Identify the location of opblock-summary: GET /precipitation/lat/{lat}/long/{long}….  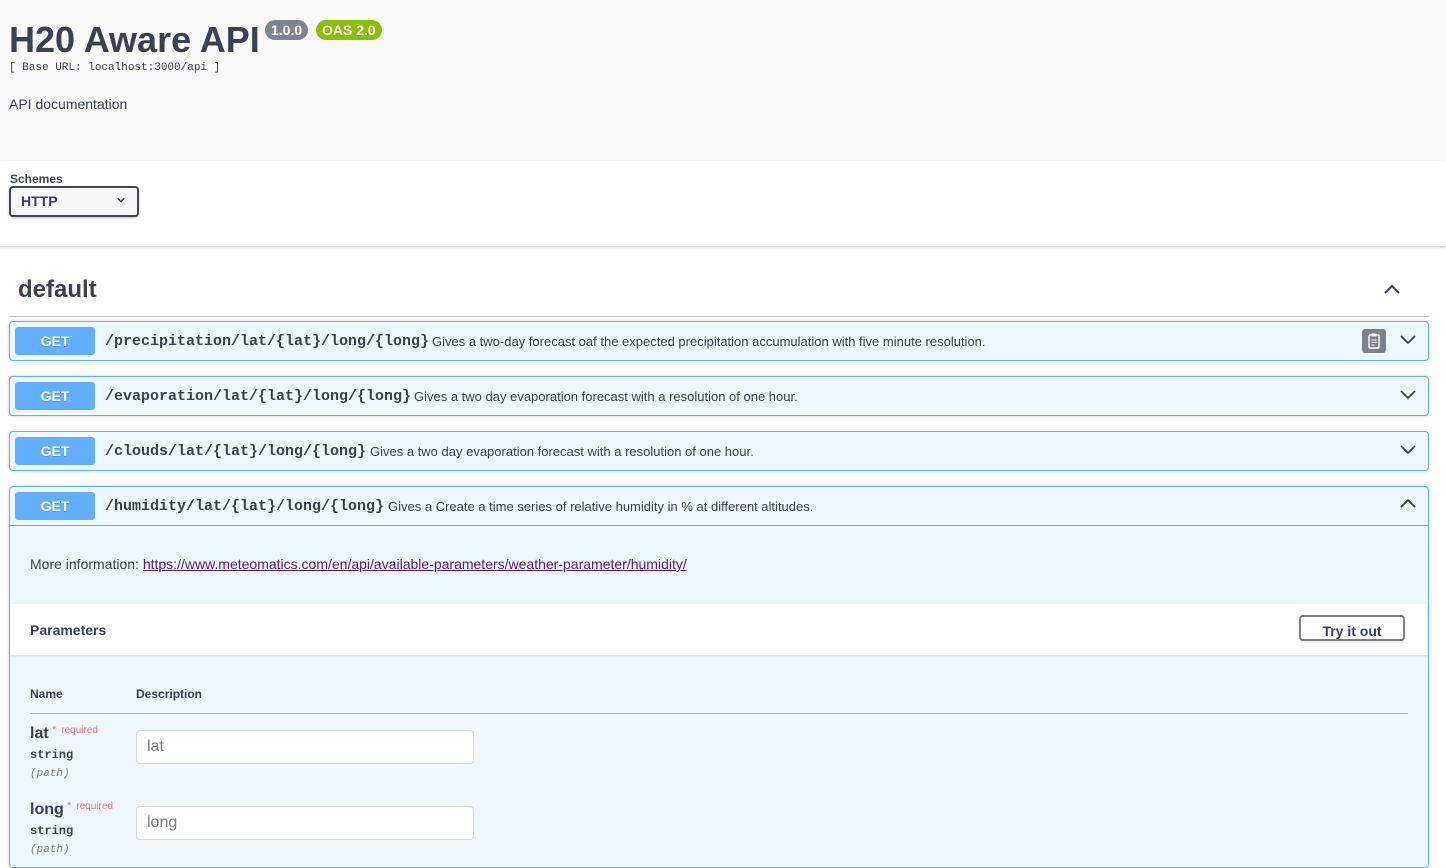
(719, 341).